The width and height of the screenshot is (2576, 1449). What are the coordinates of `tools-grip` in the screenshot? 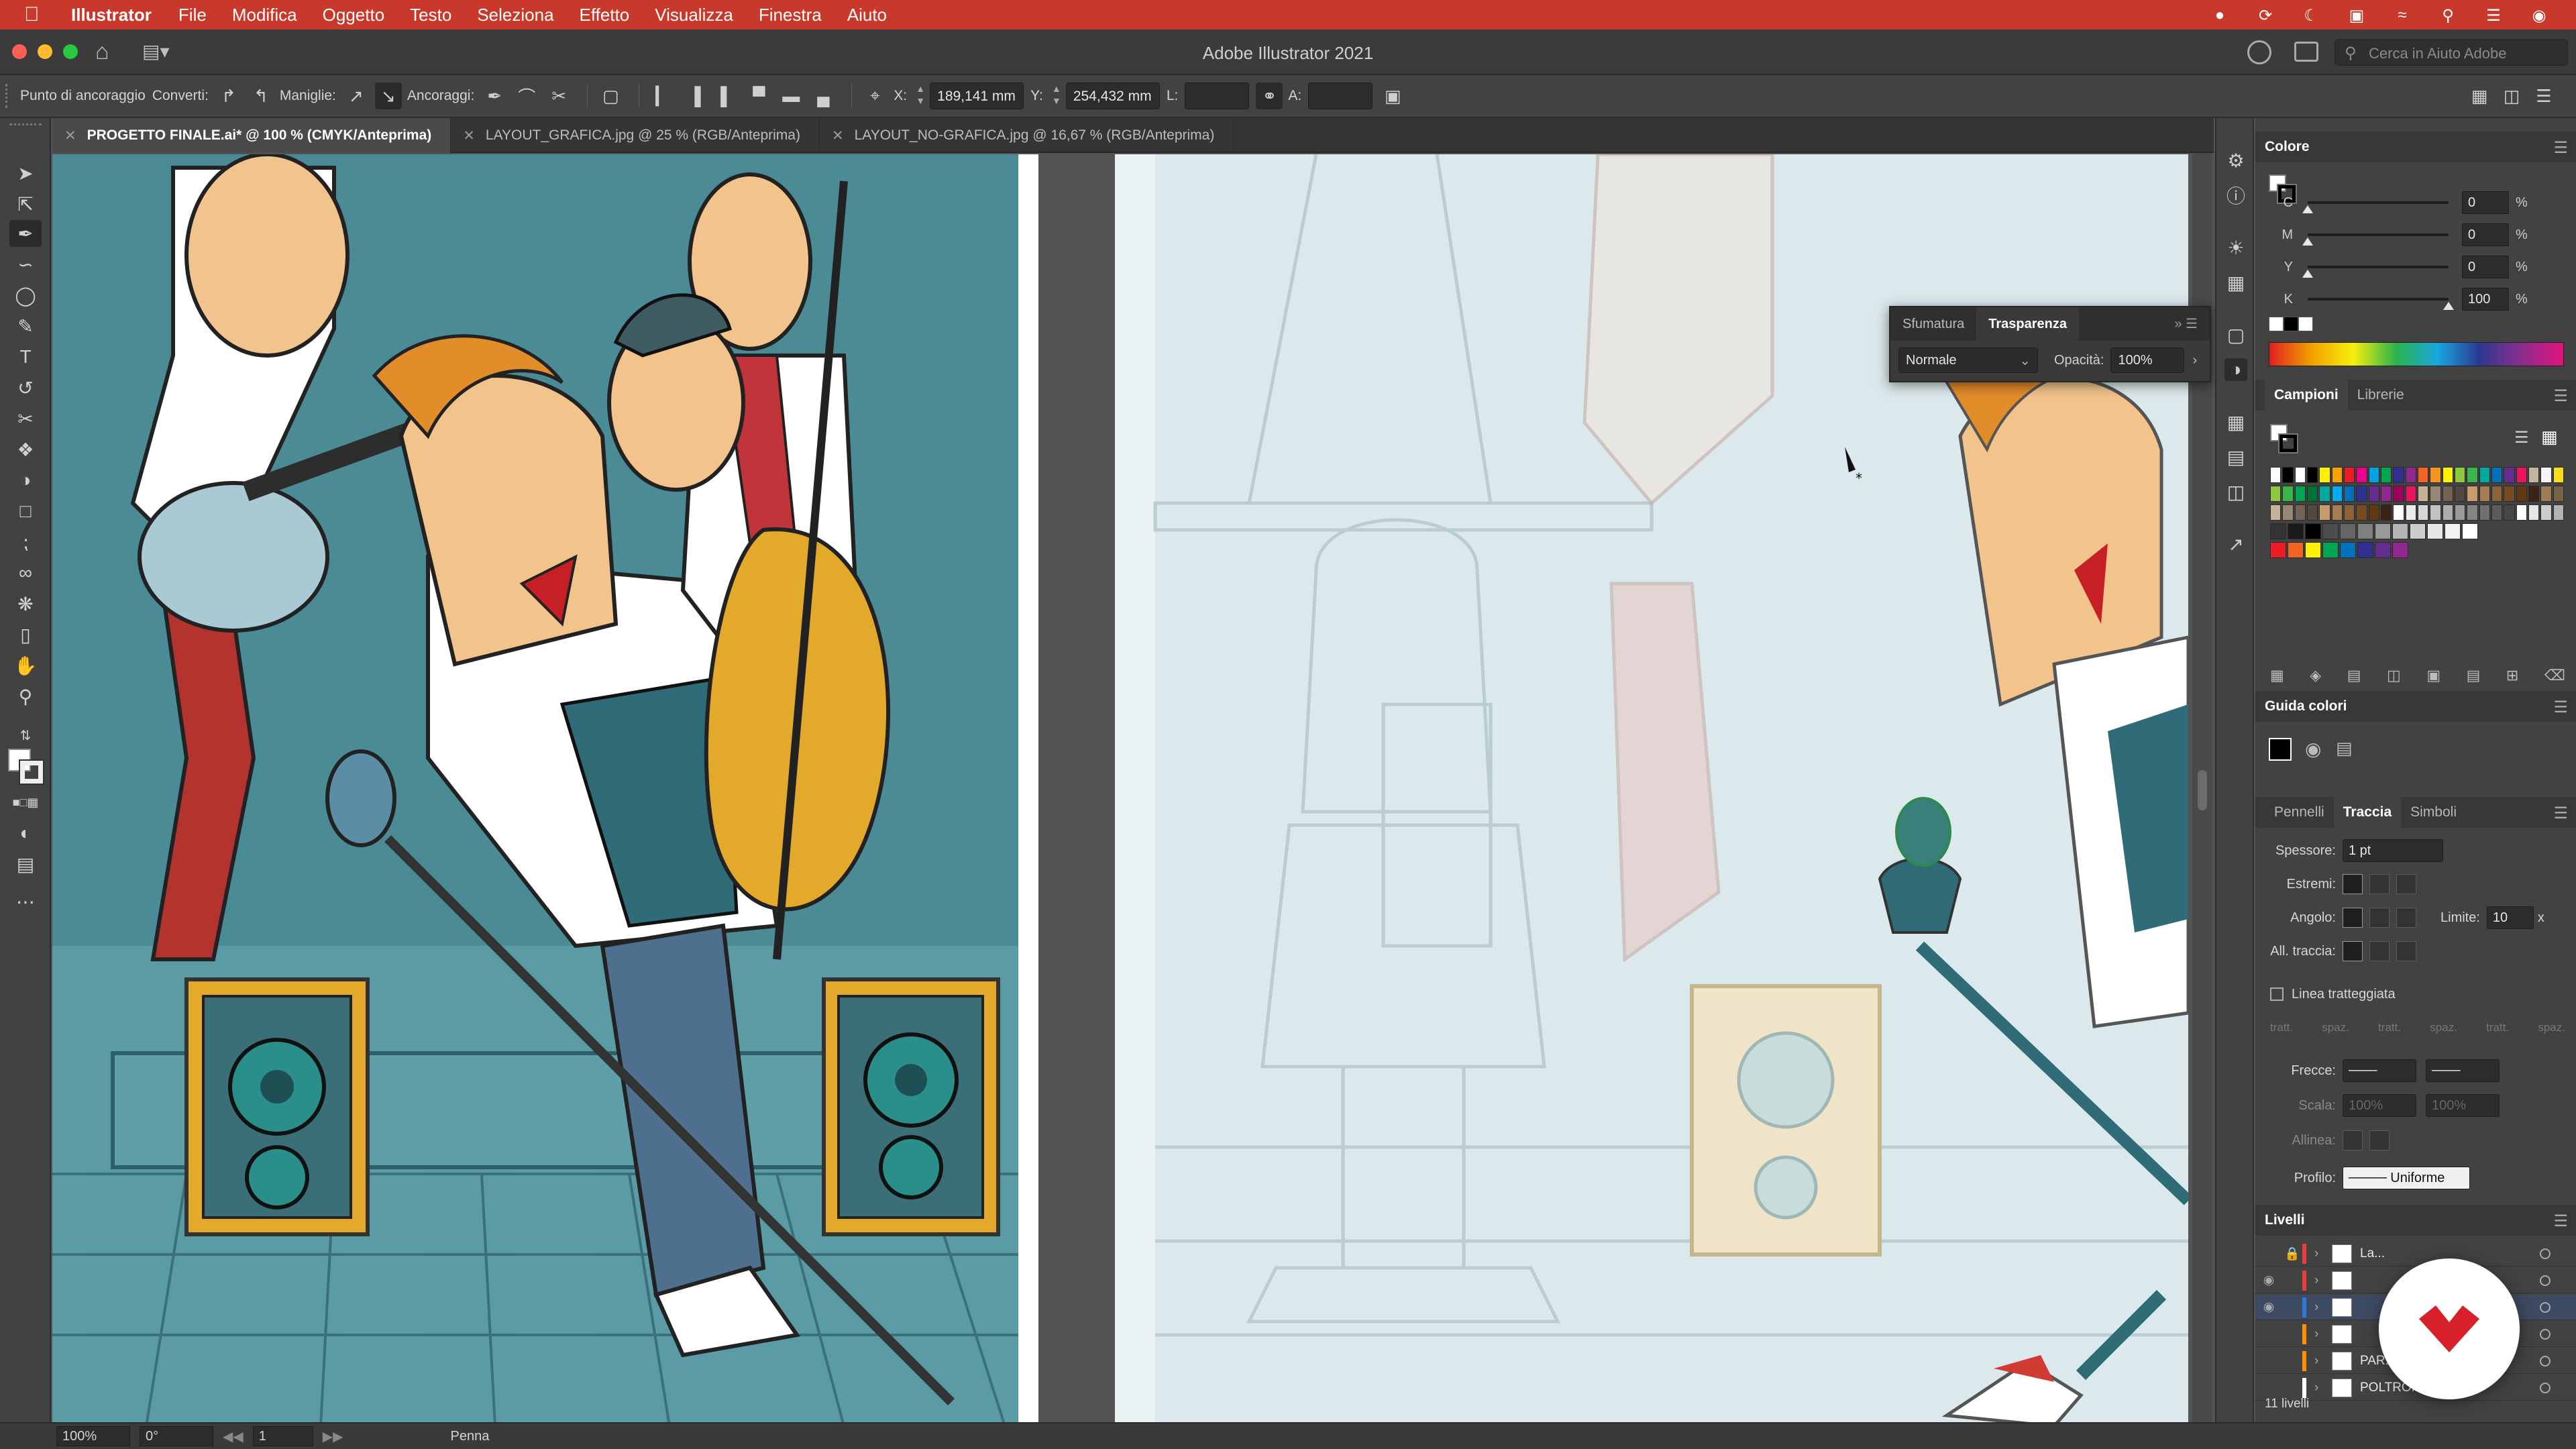 It's located at (25, 125).